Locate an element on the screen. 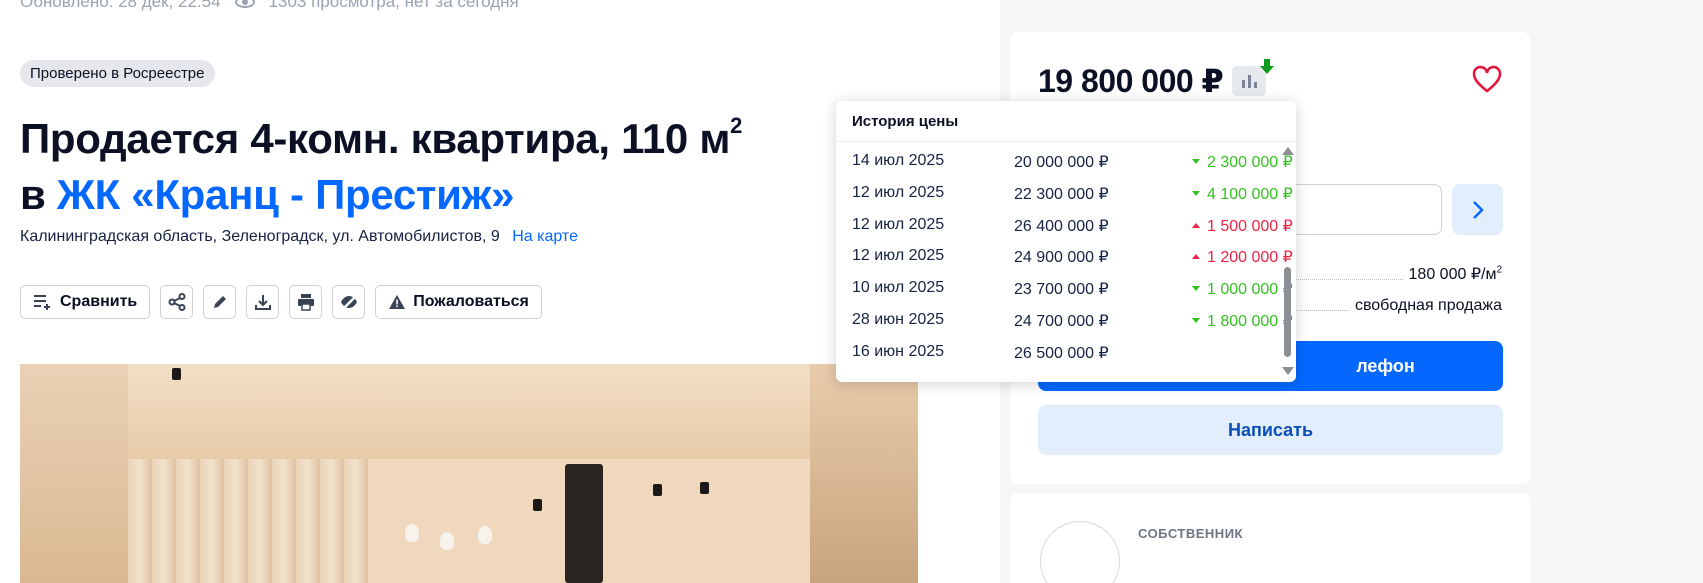 The image size is (1703, 583). history-change: 1 500 000 ₽ is located at coordinates (1242, 226).